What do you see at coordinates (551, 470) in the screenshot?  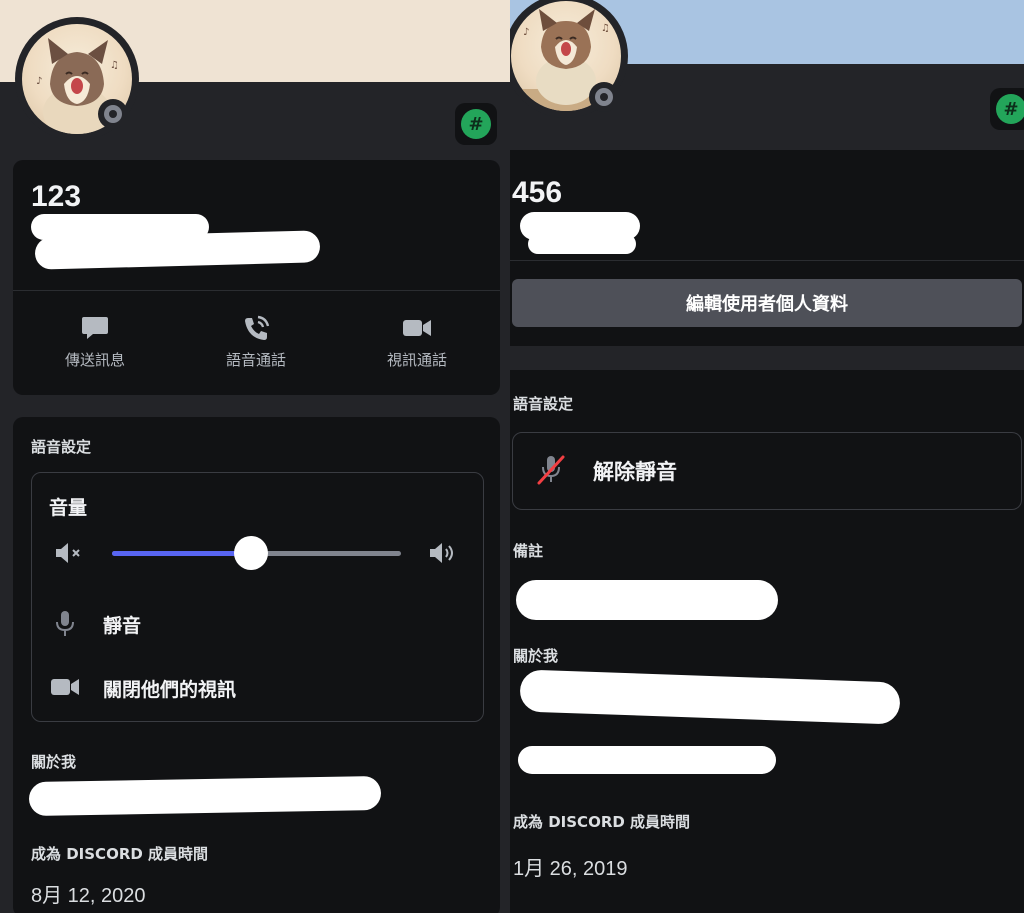 I see `muted-microphone-icon` at bounding box center [551, 470].